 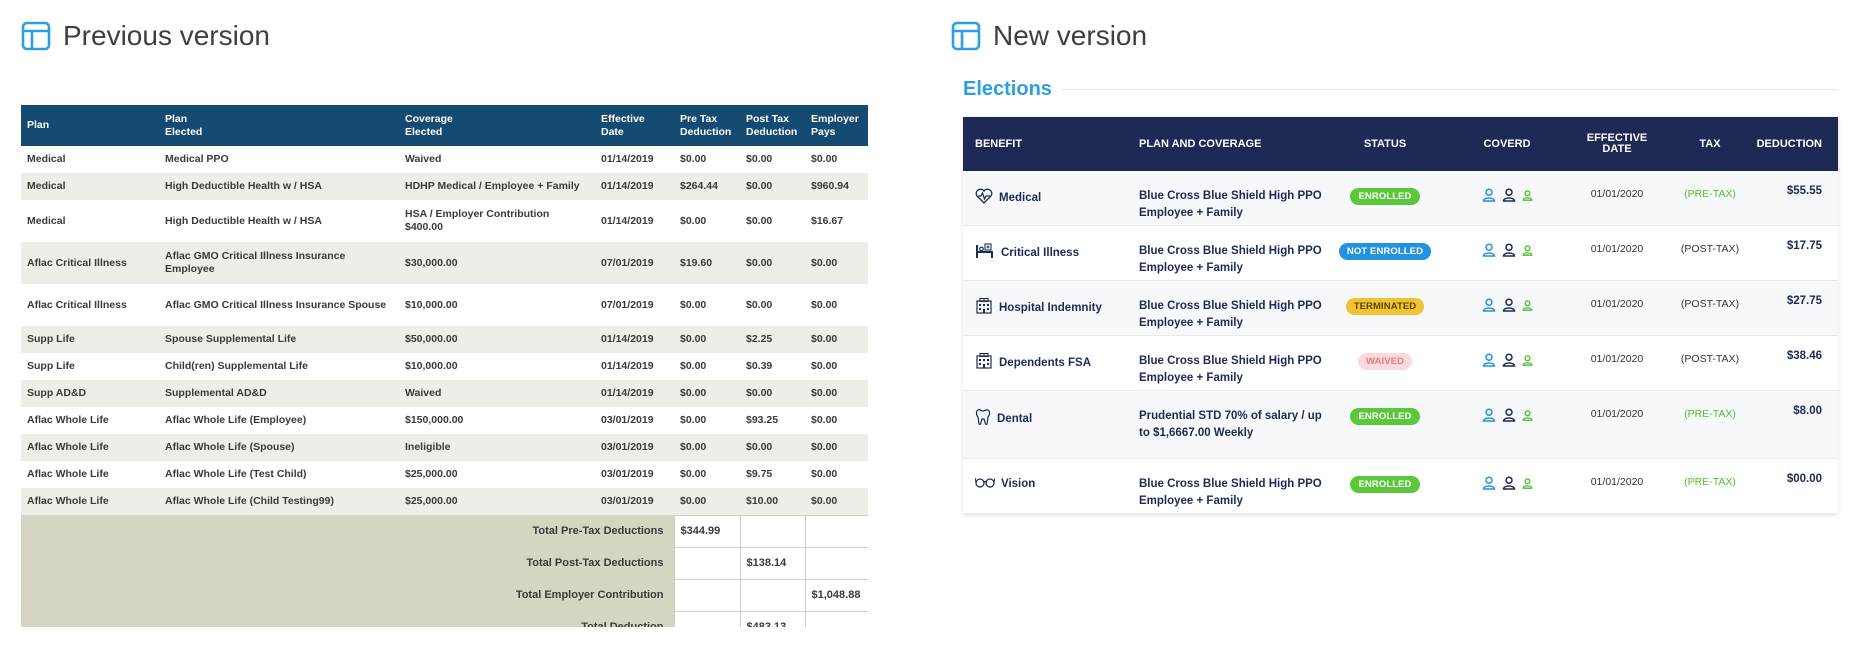 I want to click on deduction-amount: $17.75, so click(x=1804, y=246).